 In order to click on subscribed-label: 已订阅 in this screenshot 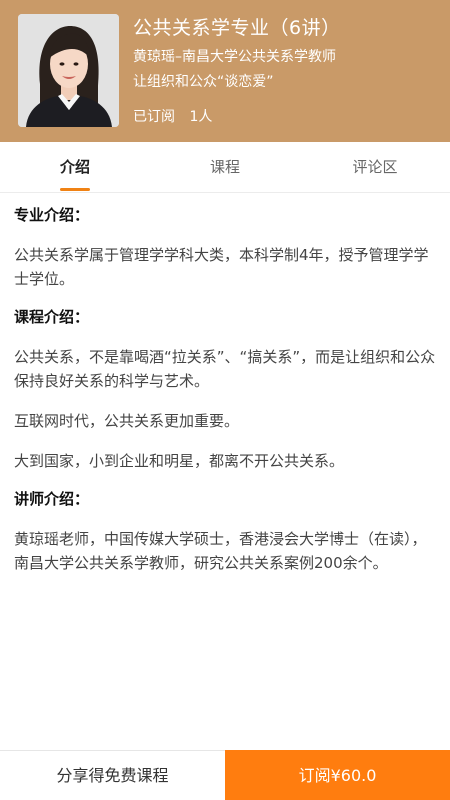, I will do `click(154, 117)`.